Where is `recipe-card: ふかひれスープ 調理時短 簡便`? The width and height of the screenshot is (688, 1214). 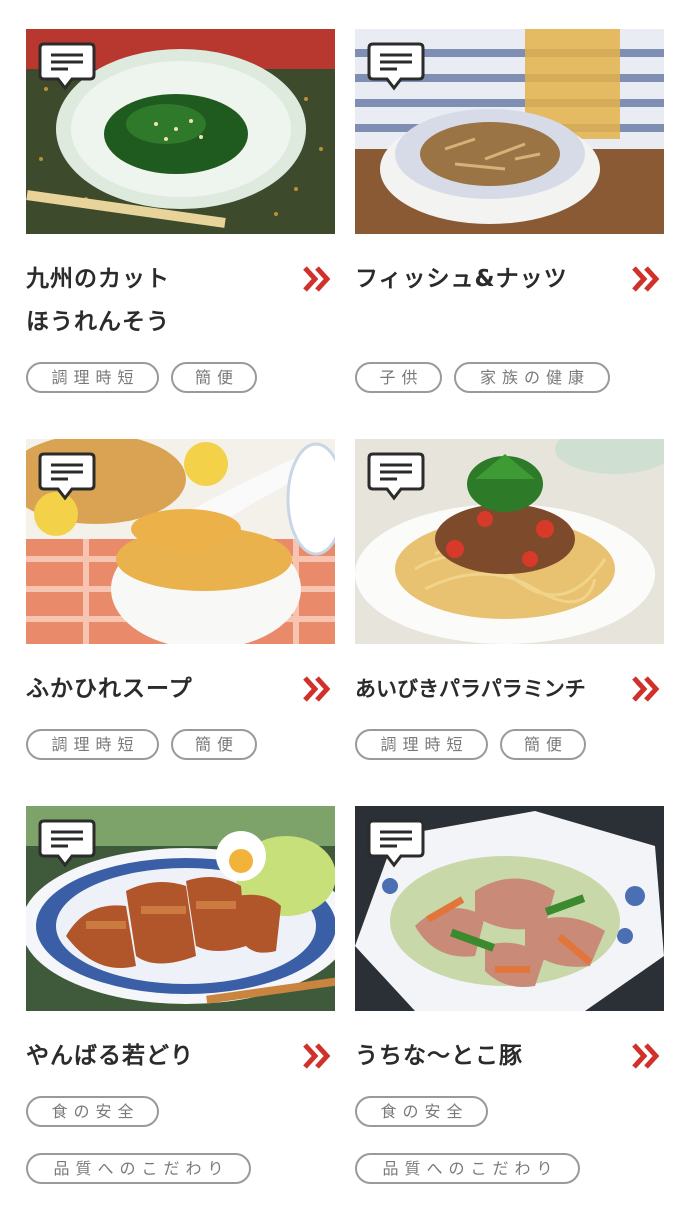
recipe-card: ふかひれスープ 調理時短 簡便 is located at coordinates (180, 599).